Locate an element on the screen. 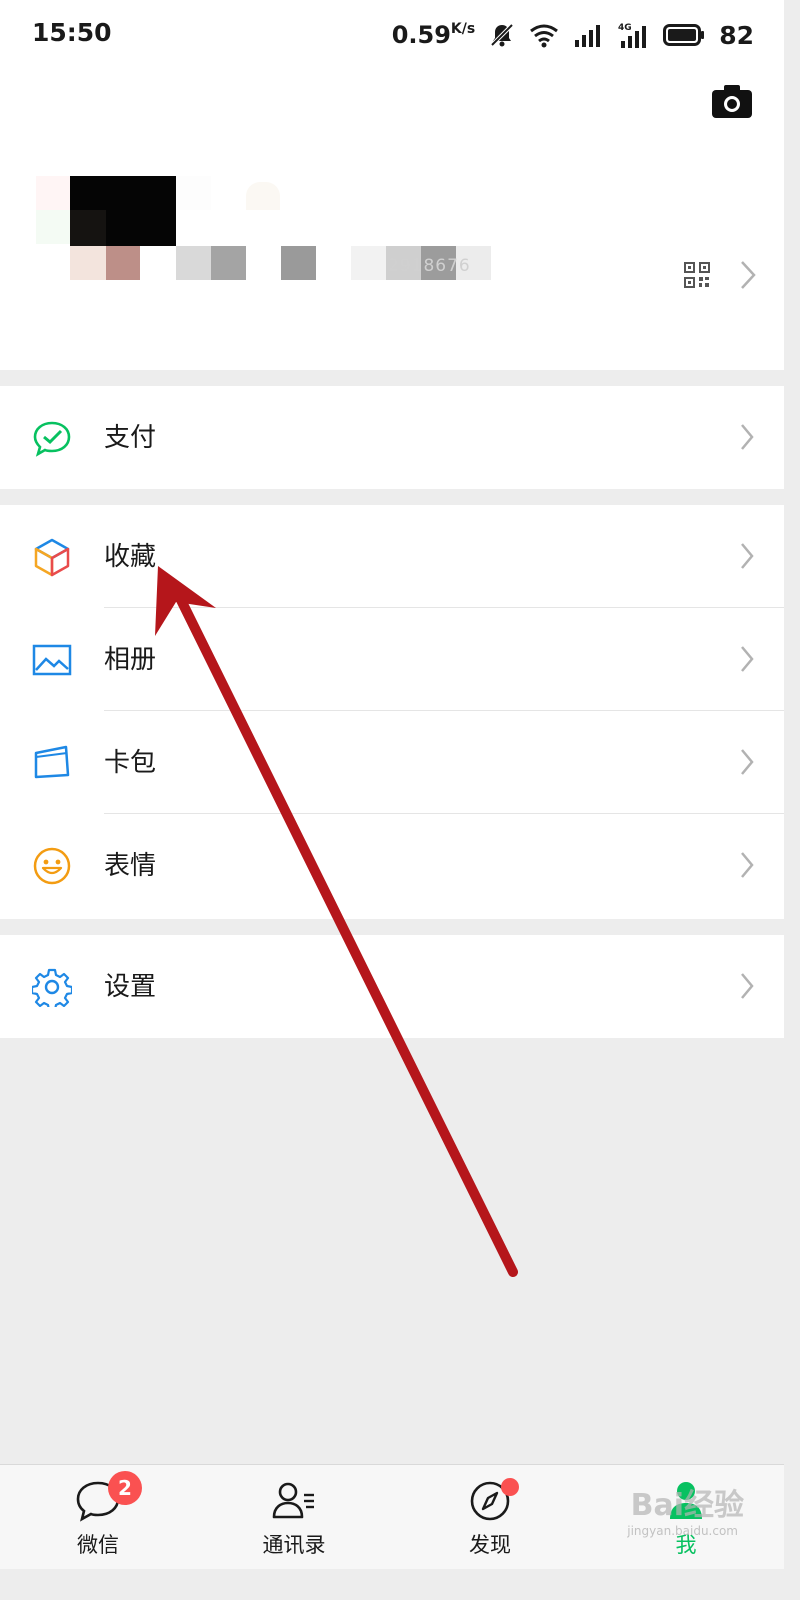 This screenshot has width=800, height=1600. gear-icon is located at coordinates (52, 987).